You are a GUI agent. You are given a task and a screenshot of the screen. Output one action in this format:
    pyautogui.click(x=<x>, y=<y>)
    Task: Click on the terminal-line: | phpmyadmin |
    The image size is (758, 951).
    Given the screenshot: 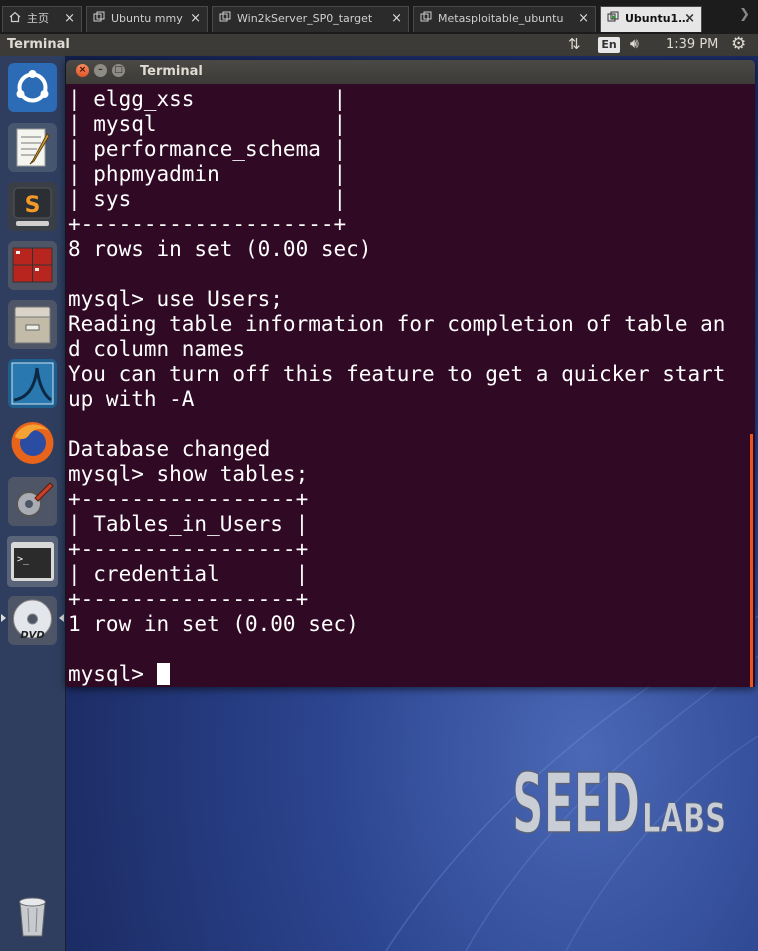 What is the action you would take?
    pyautogui.click(x=207, y=174)
    